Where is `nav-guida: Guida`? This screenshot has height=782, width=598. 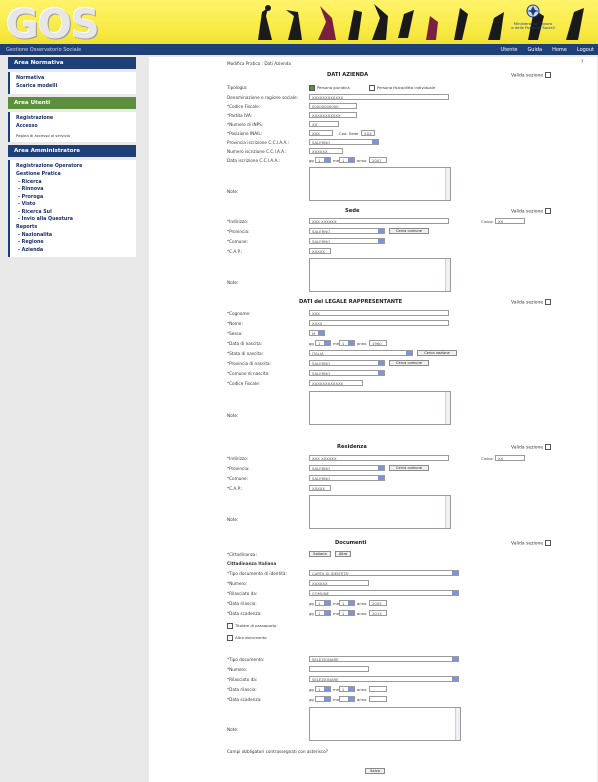
nav-guida: Guida is located at coordinates (534, 50).